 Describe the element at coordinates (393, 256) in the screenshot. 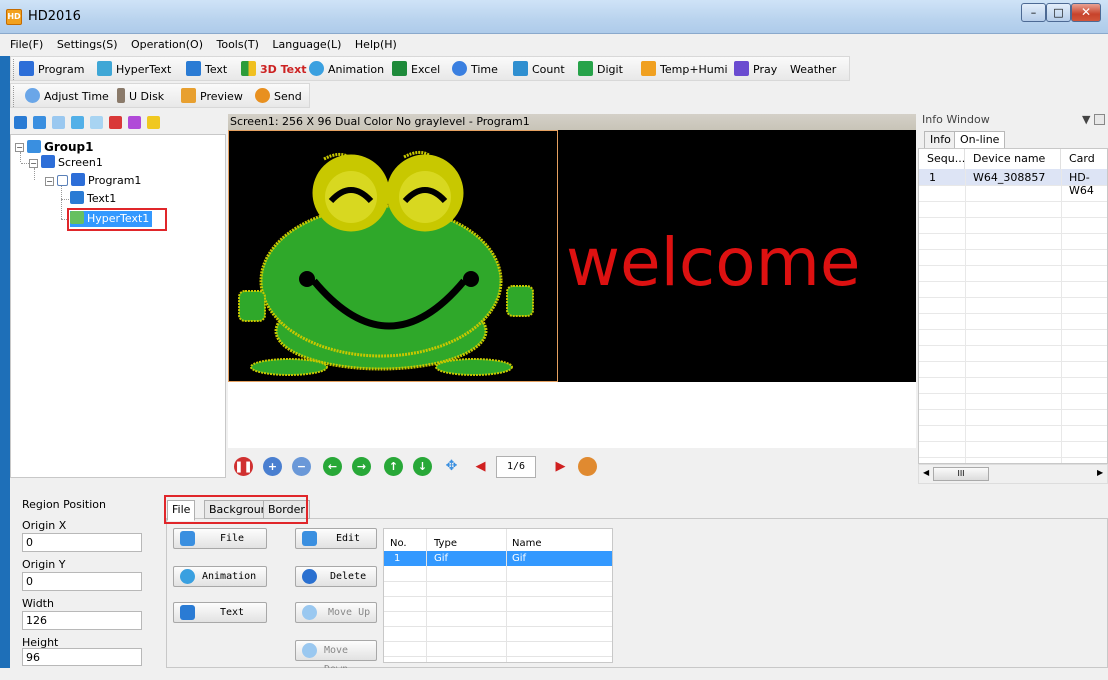

I see `hypertext-region` at that location.